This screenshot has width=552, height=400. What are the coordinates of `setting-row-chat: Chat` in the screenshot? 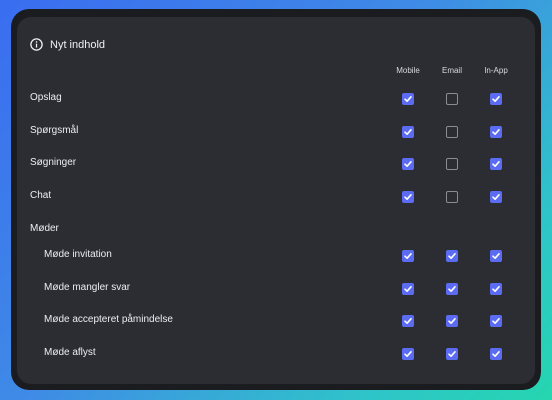 It's located at (276, 197).